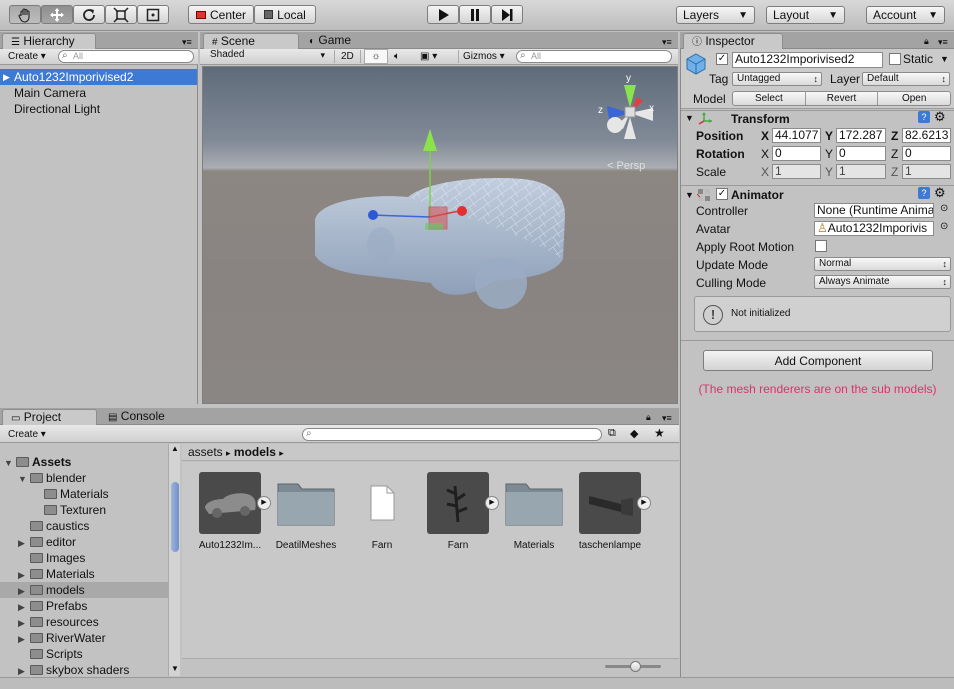 Image resolution: width=954 pixels, height=689 pixels. I want to click on scroll-up-arrow-icon: ▲, so click(175, 448).